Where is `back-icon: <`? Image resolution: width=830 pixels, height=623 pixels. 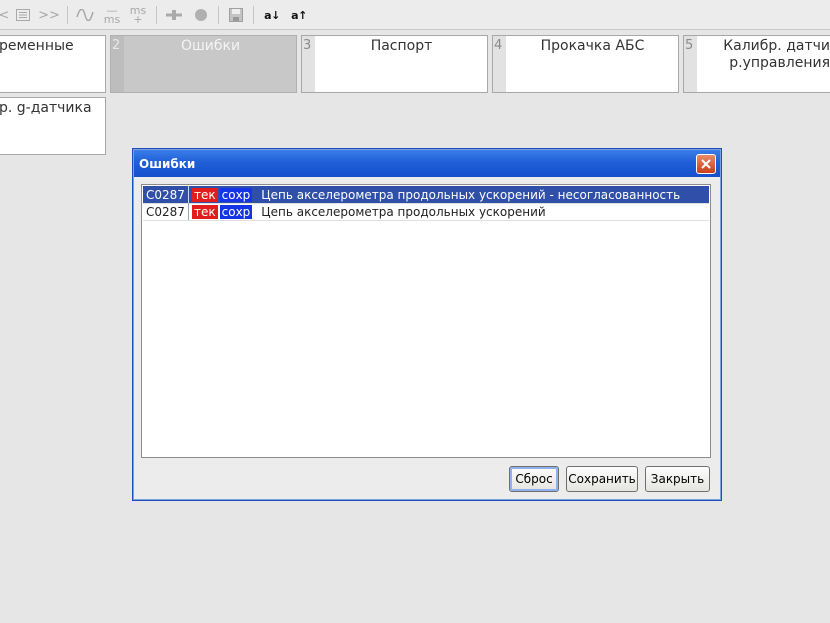 back-icon: < is located at coordinates (5, 15).